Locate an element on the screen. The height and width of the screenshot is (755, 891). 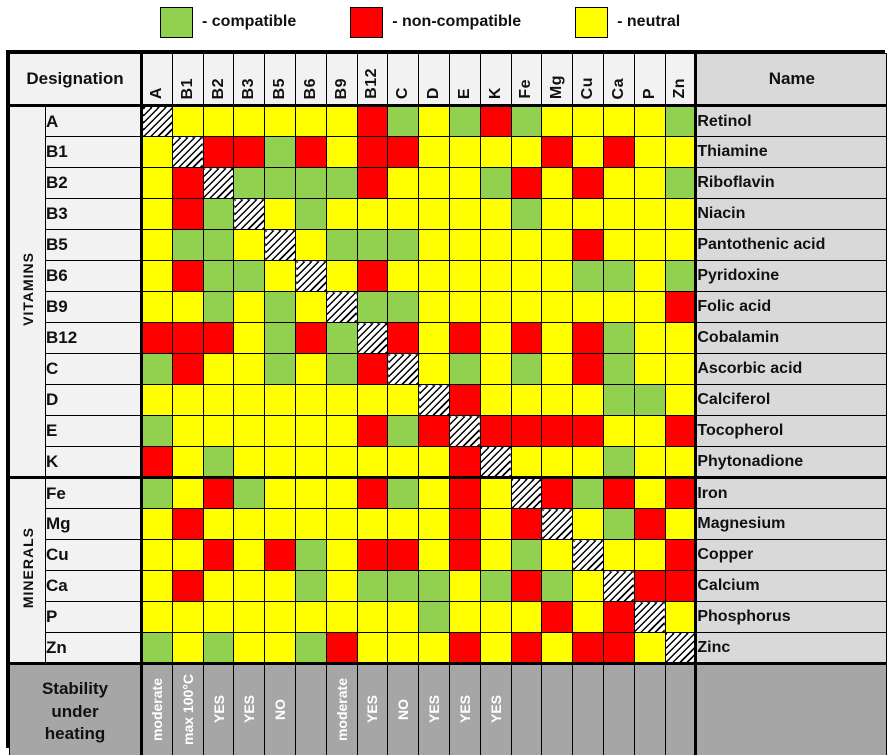
matrix-cell-Cu-E is located at coordinates (464, 555).